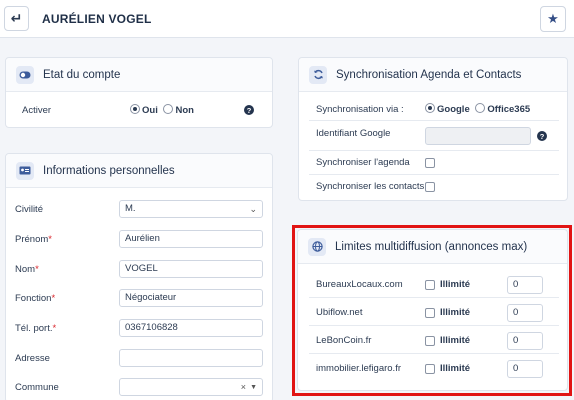 The height and width of the screenshot is (400, 574). Describe the element at coordinates (253, 387) in the screenshot. I see `caret-down-icon: ▼` at that location.